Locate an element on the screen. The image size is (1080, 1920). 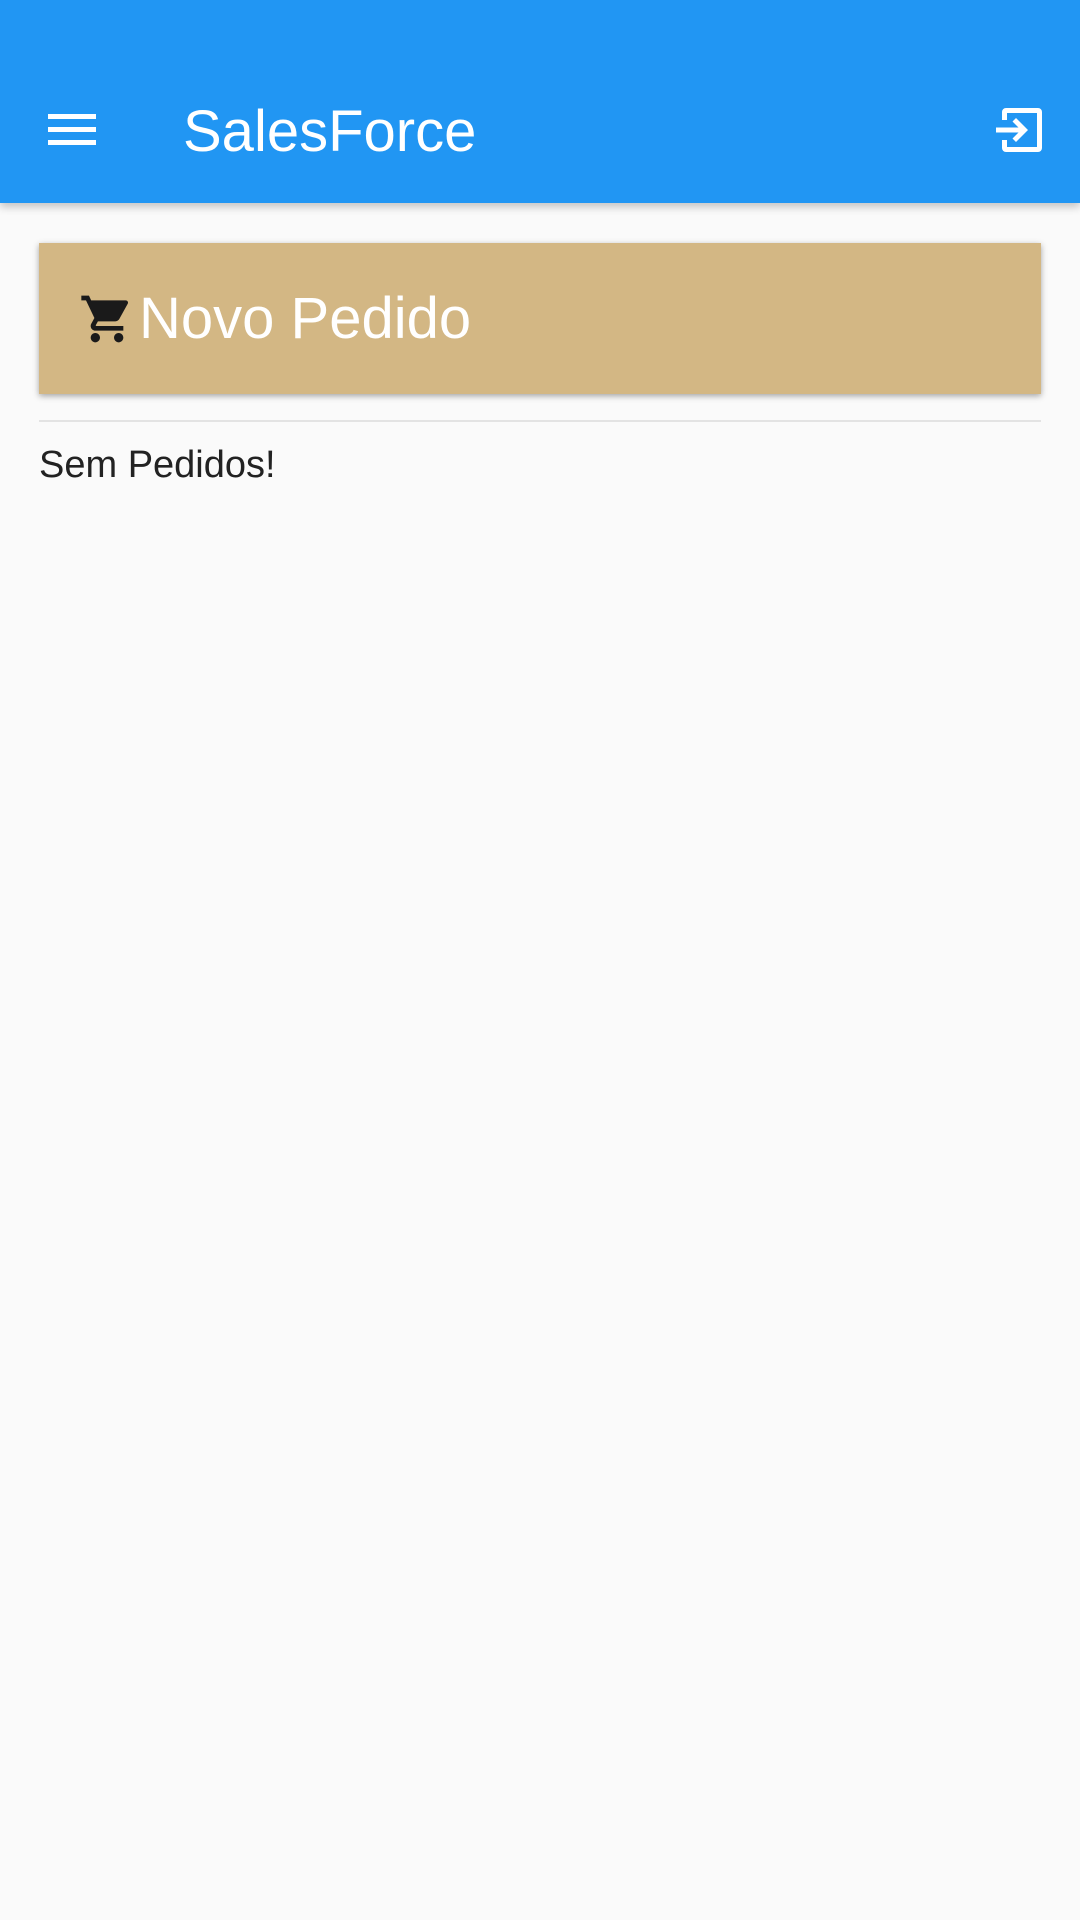
page-title: SalesForce is located at coordinates (330, 131).